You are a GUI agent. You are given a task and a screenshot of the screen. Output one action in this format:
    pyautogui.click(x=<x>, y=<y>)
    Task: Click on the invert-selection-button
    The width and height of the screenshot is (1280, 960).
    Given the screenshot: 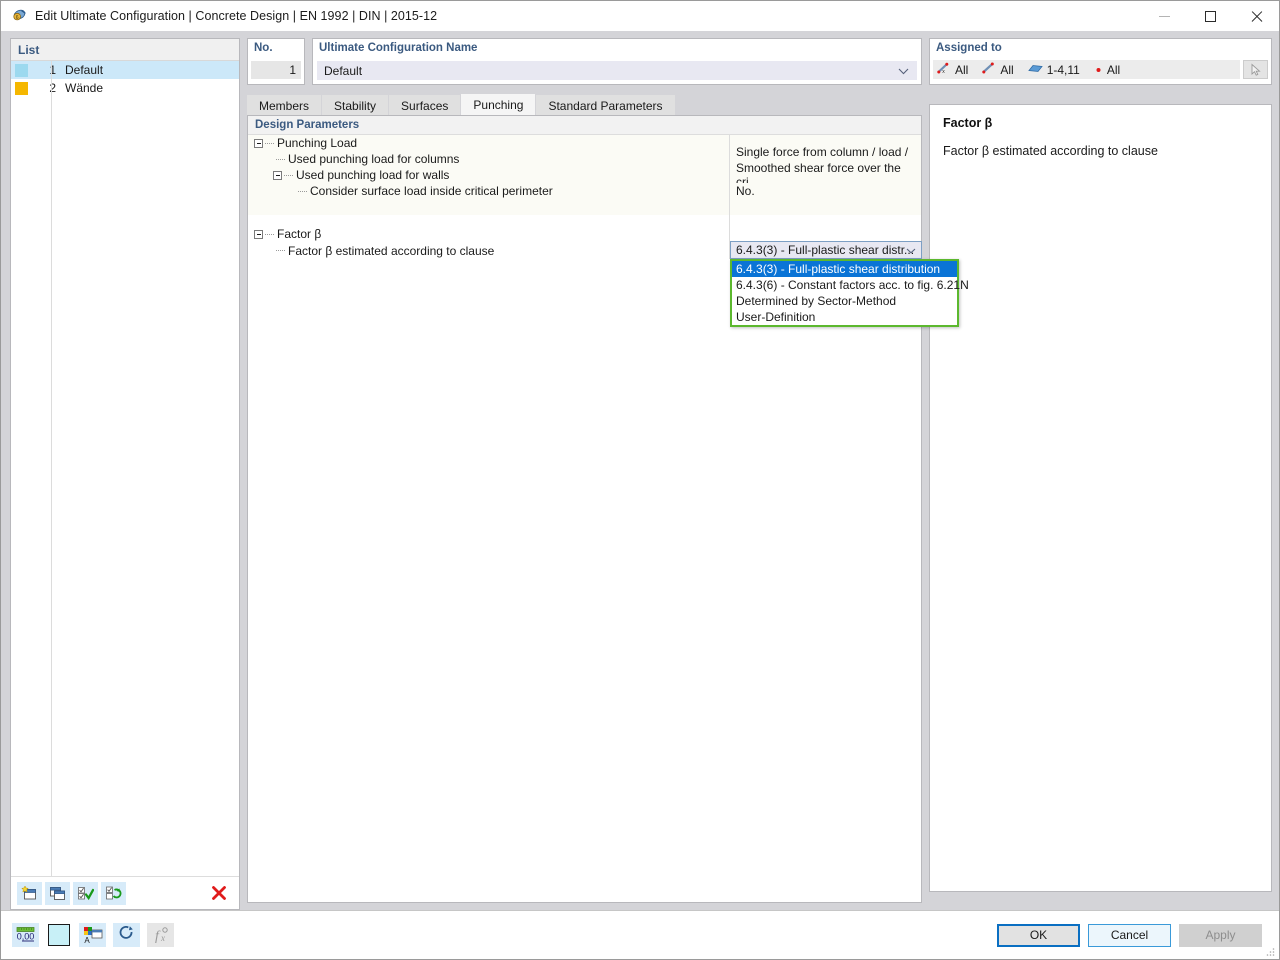 What is the action you would take?
    pyautogui.click(x=113, y=893)
    